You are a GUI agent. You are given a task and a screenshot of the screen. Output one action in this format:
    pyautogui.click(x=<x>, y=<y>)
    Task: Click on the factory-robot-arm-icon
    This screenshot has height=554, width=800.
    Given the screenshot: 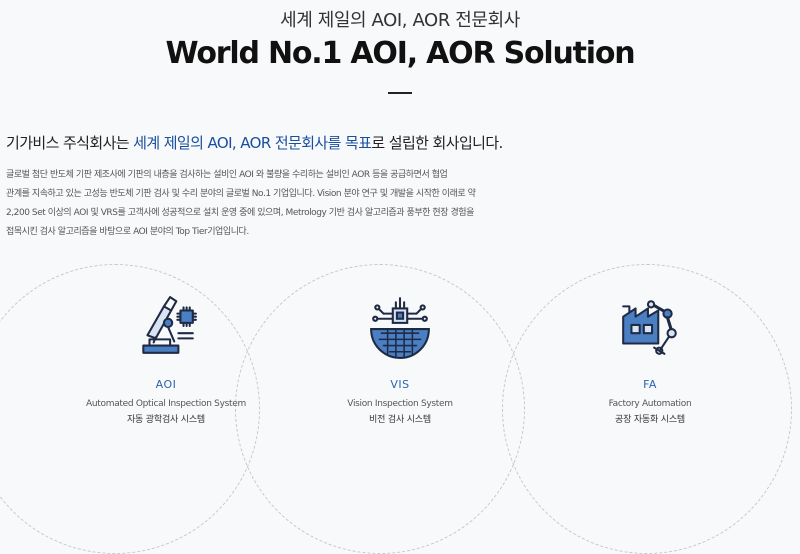 What is the action you would take?
    pyautogui.click(x=649, y=327)
    